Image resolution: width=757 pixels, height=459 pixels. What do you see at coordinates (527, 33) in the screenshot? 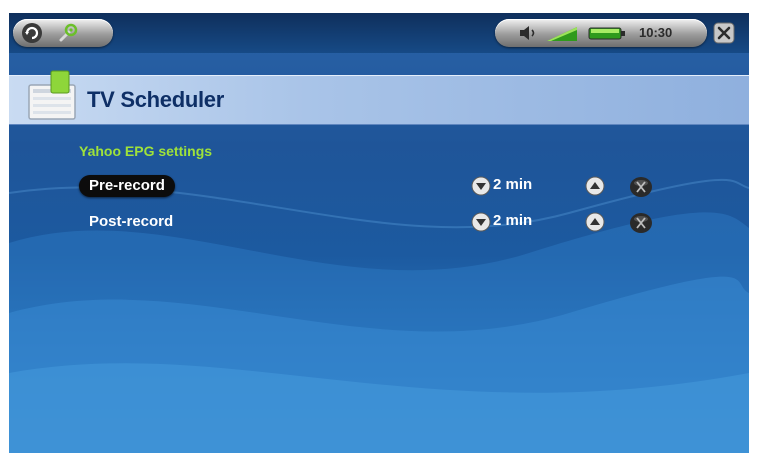
I see `speaker-icon` at bounding box center [527, 33].